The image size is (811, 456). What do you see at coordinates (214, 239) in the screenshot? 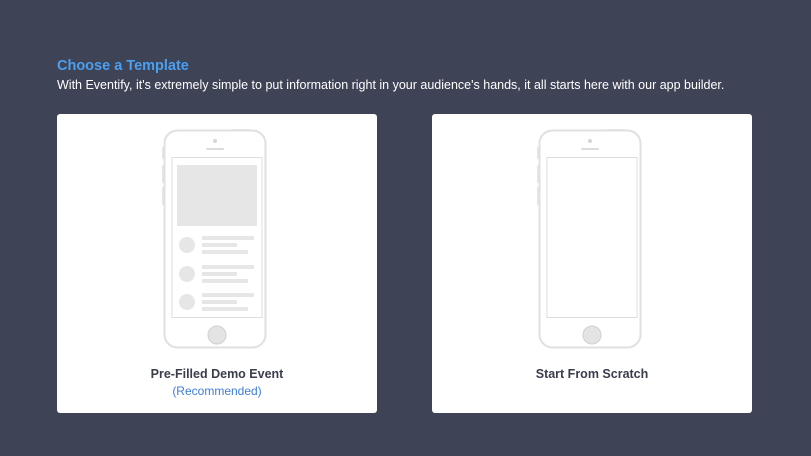
I see `phone-demo-icon` at bounding box center [214, 239].